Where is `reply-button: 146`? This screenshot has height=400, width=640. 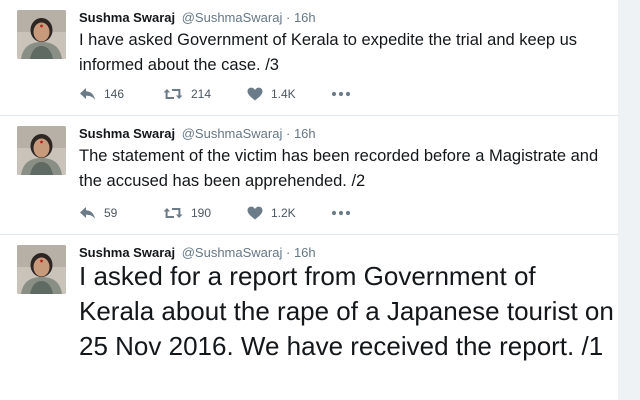 reply-button: 146 is located at coordinates (121, 94).